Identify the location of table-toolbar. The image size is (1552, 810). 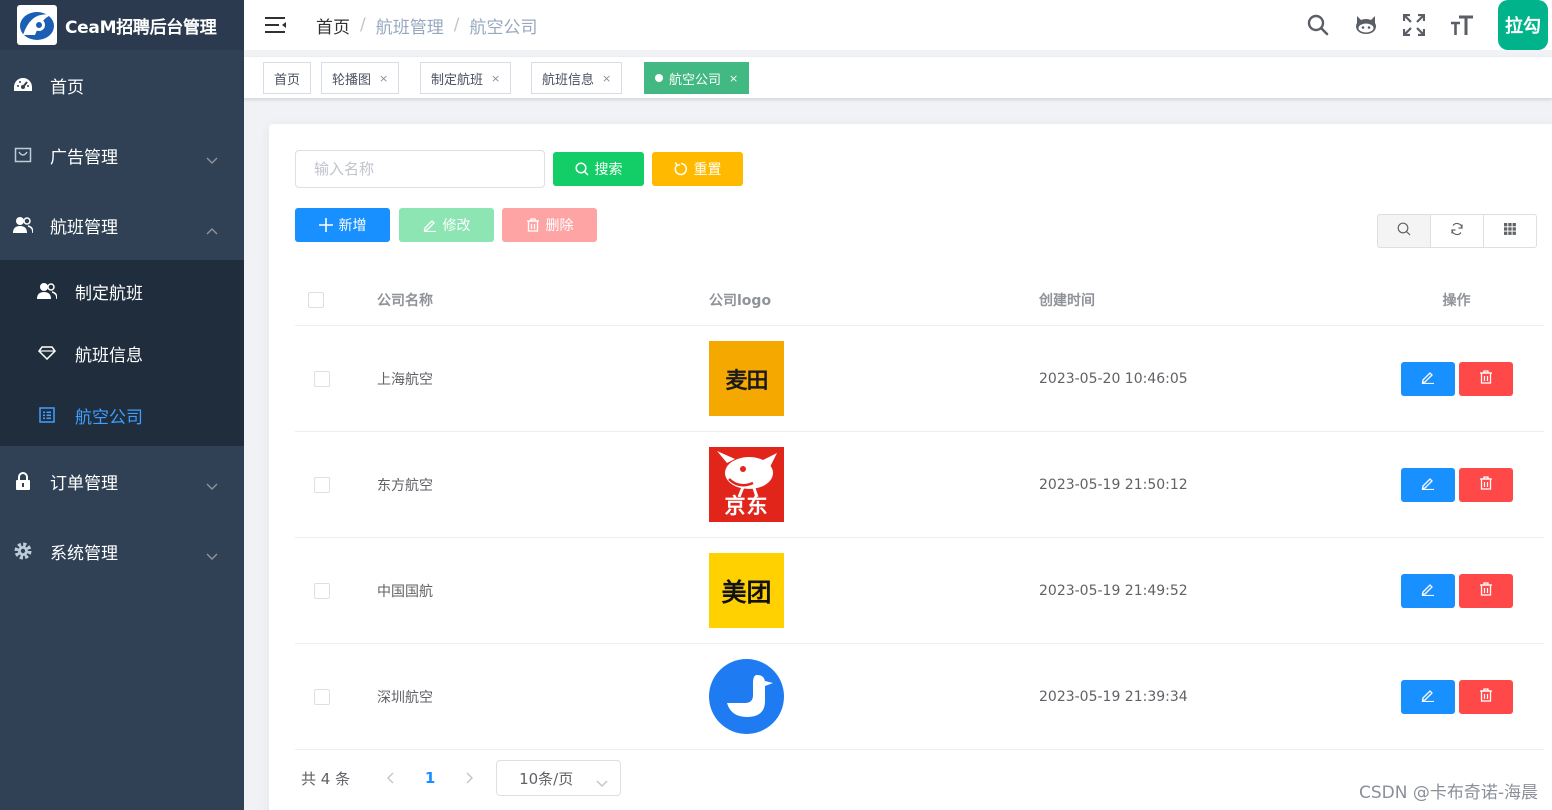
(1457, 231).